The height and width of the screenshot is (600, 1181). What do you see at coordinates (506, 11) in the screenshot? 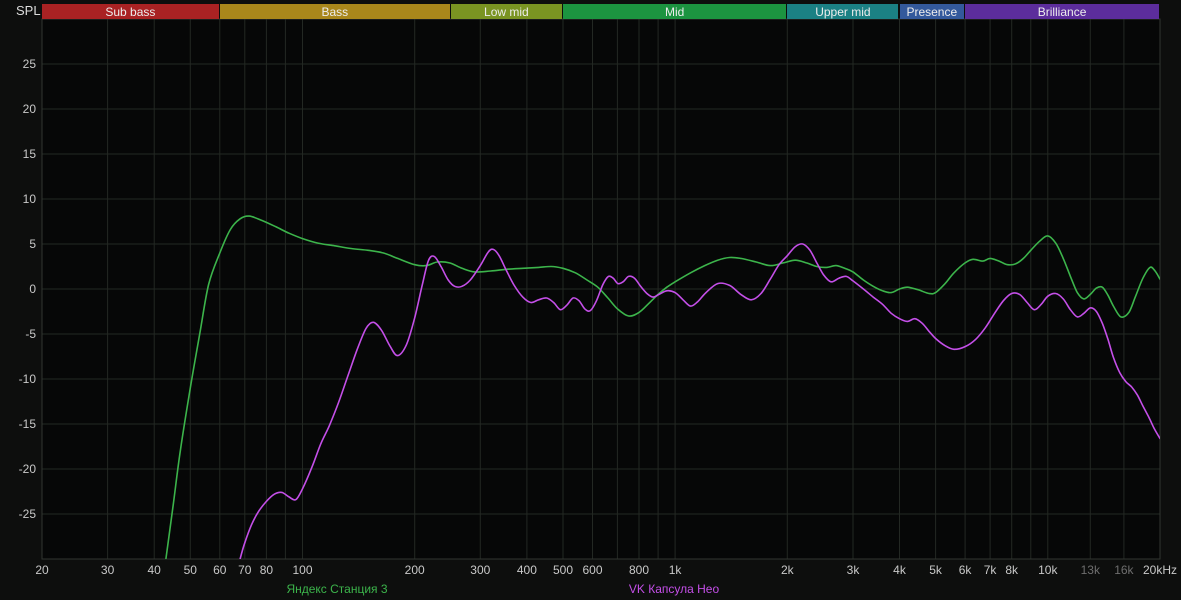
I see `band-low-mid: Low mid` at bounding box center [506, 11].